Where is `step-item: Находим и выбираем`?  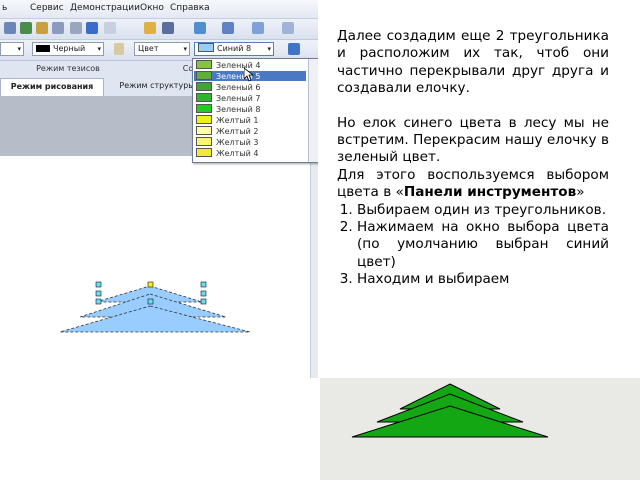 step-item: Находим и выбираем is located at coordinates (483, 279).